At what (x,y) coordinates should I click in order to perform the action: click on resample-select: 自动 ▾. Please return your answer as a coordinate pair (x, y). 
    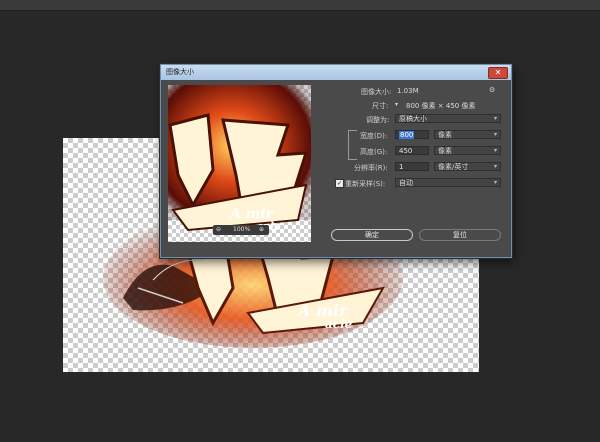
    Looking at the image, I should click on (448, 182).